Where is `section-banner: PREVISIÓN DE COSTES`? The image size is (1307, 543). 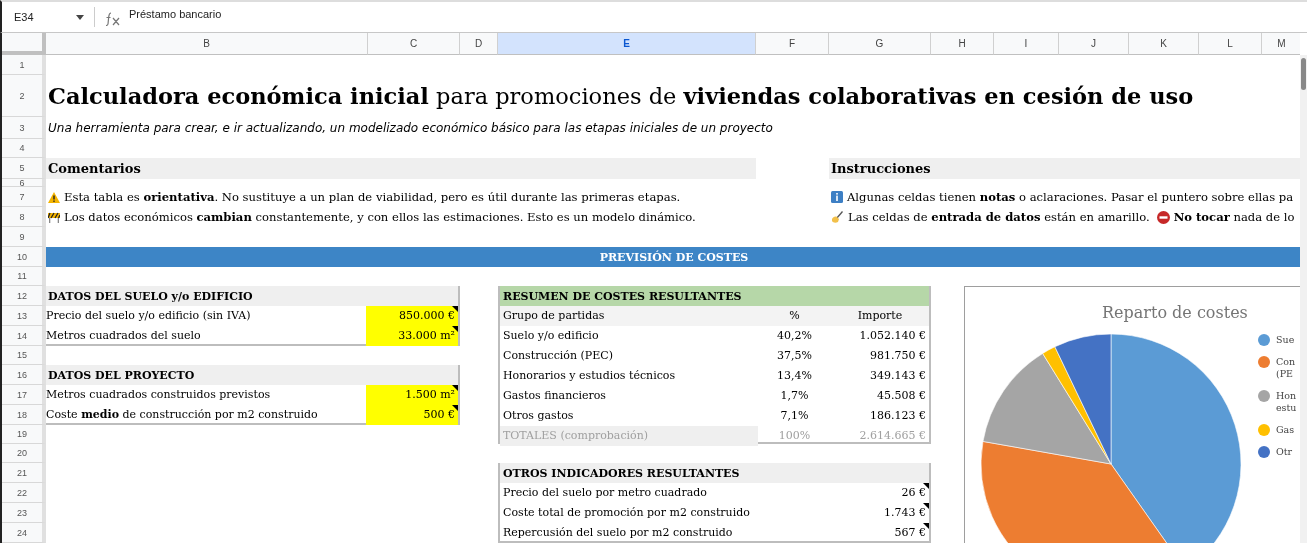
section-banner: PREVISIÓN DE COSTES is located at coordinates (673, 257).